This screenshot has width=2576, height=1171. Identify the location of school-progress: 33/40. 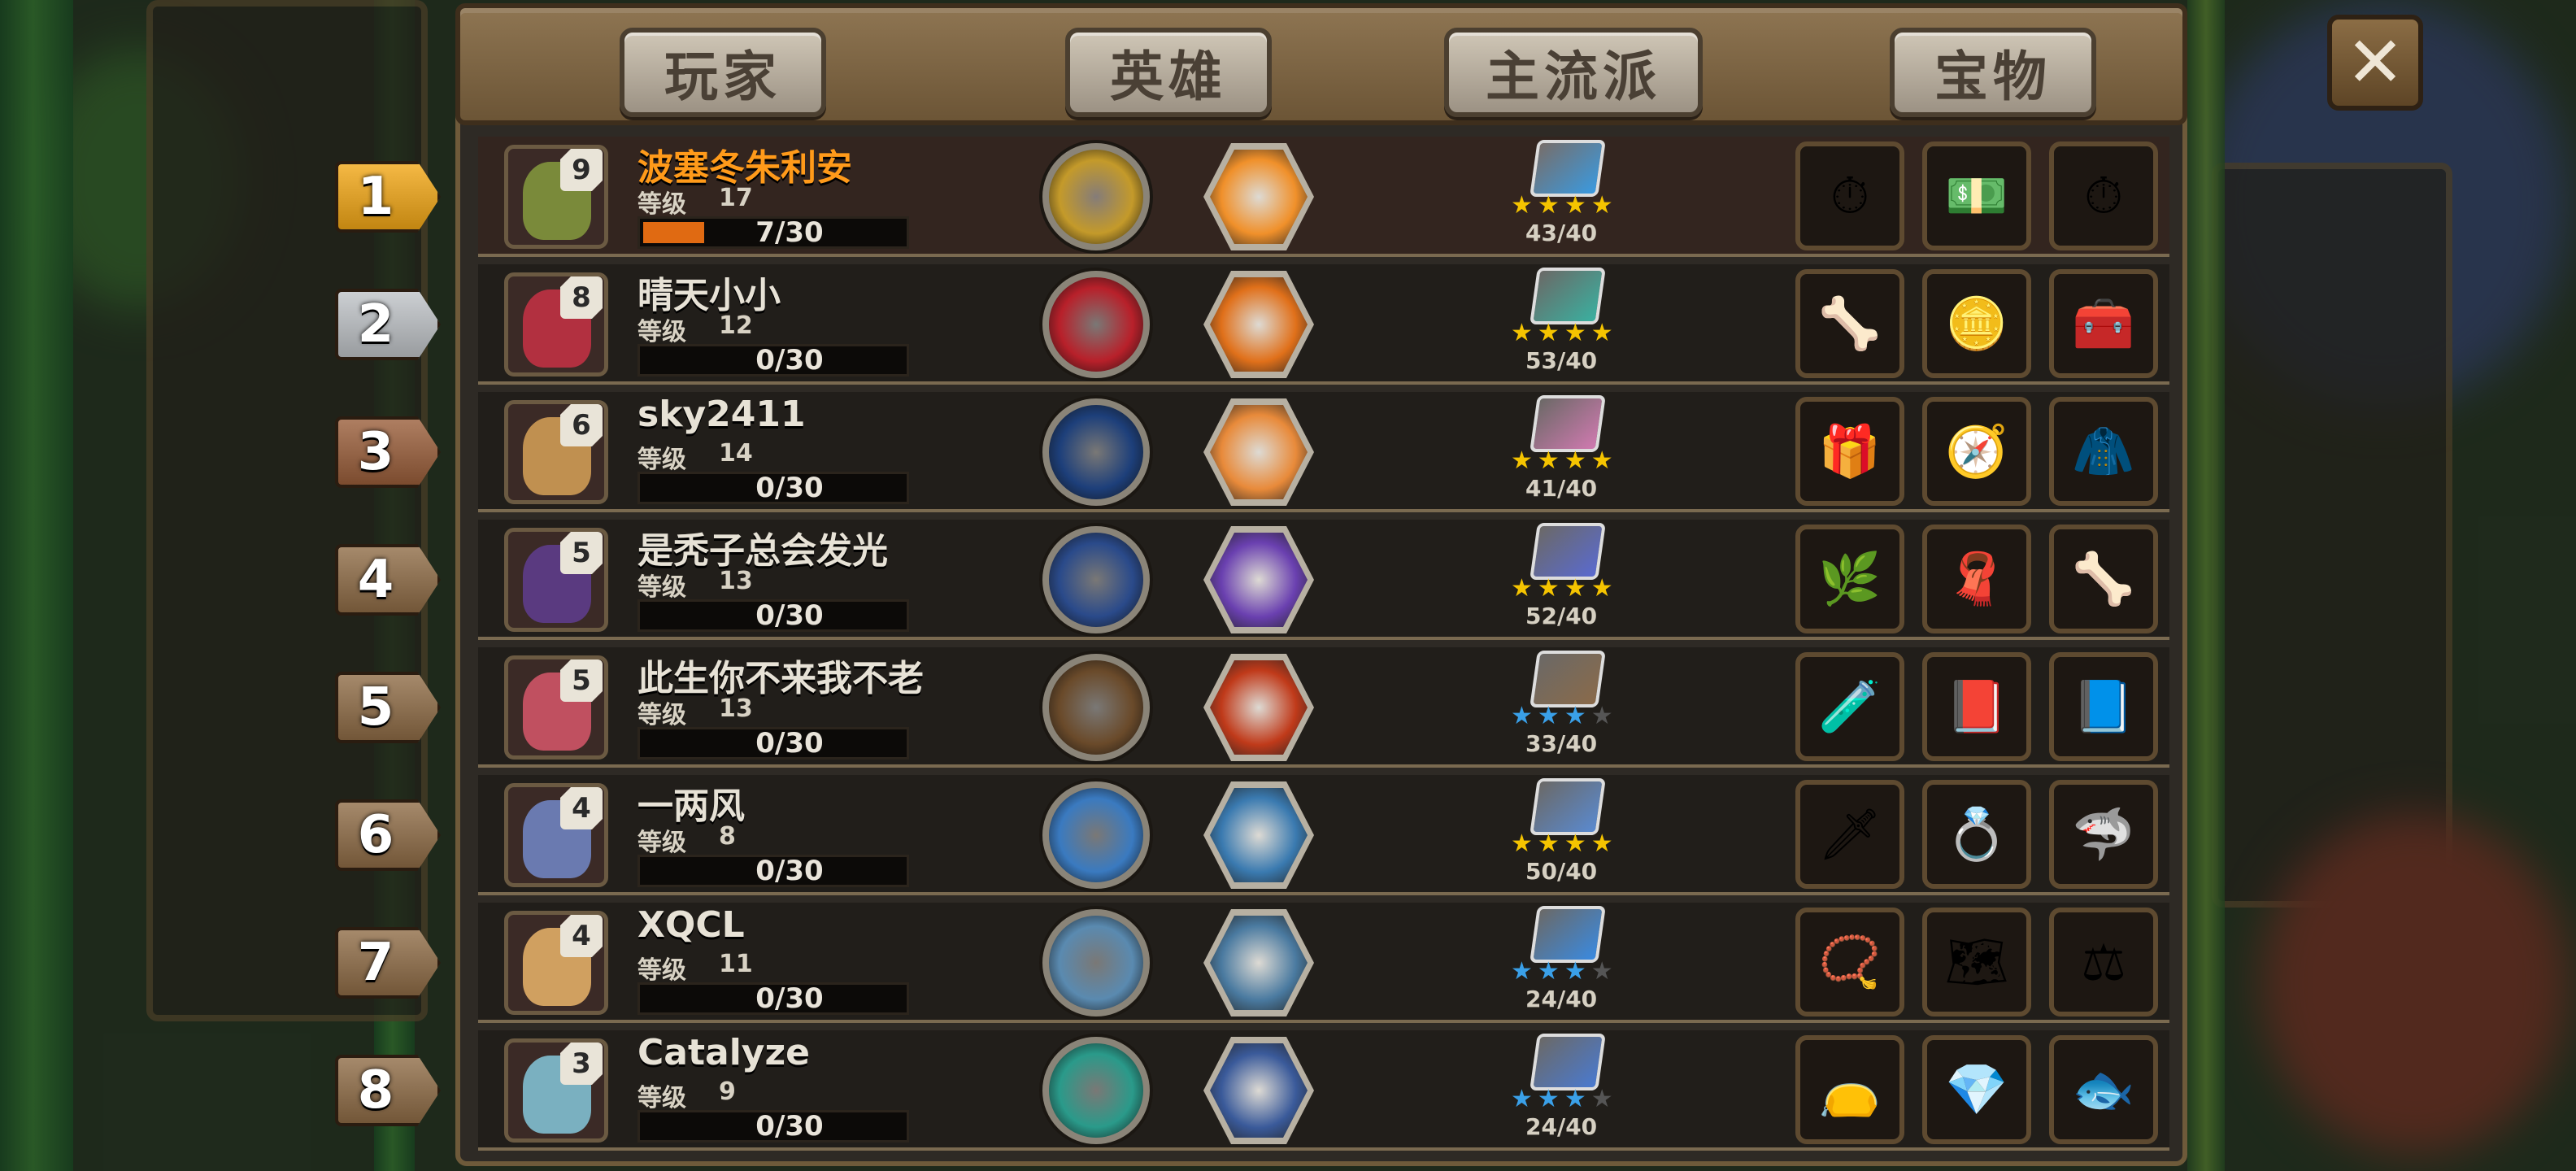
(1562, 744).